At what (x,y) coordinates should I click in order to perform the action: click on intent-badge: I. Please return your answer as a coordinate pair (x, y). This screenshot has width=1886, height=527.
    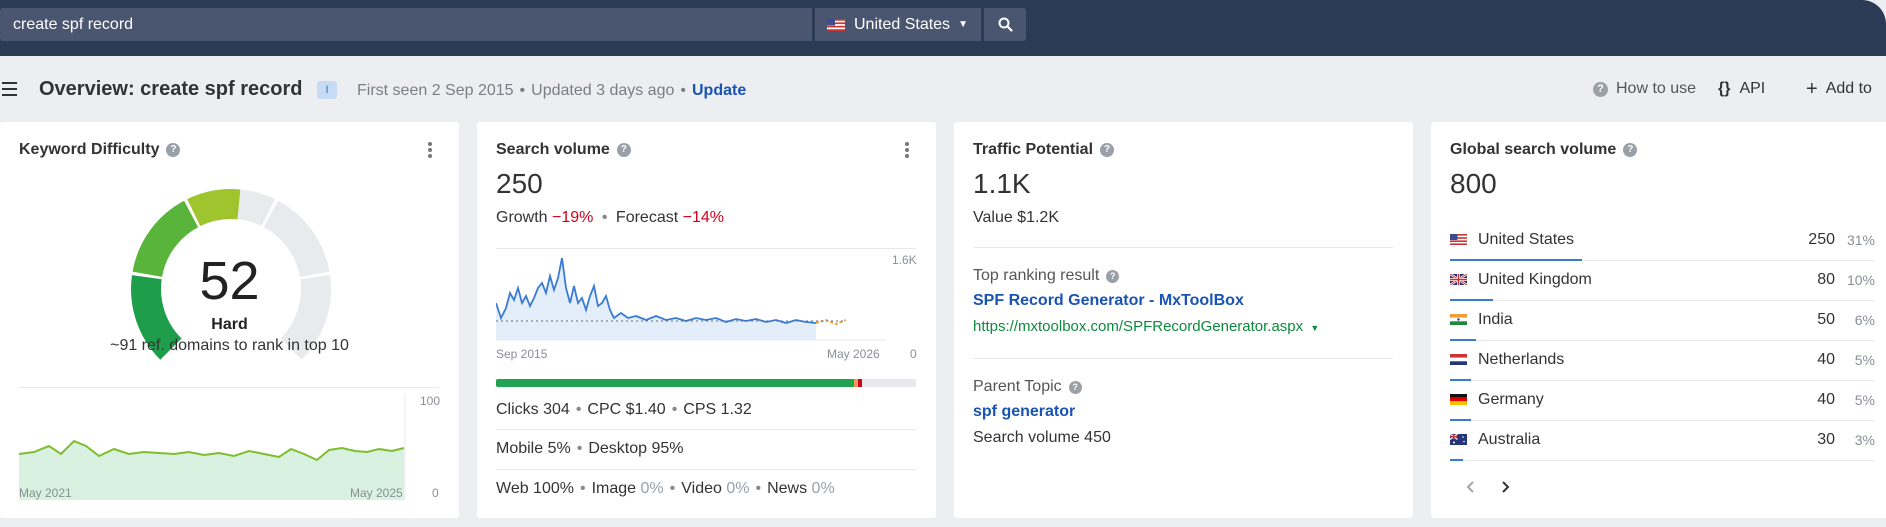
    Looking at the image, I should click on (327, 90).